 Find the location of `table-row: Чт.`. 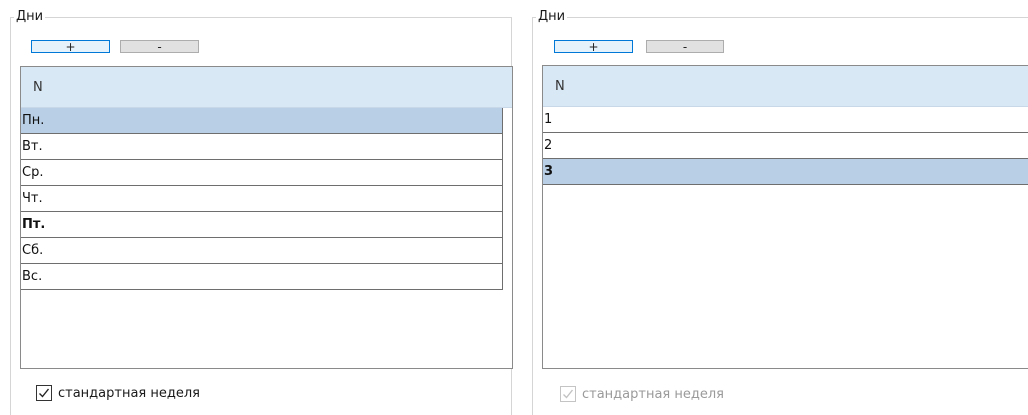

table-row: Чт. is located at coordinates (262, 199).